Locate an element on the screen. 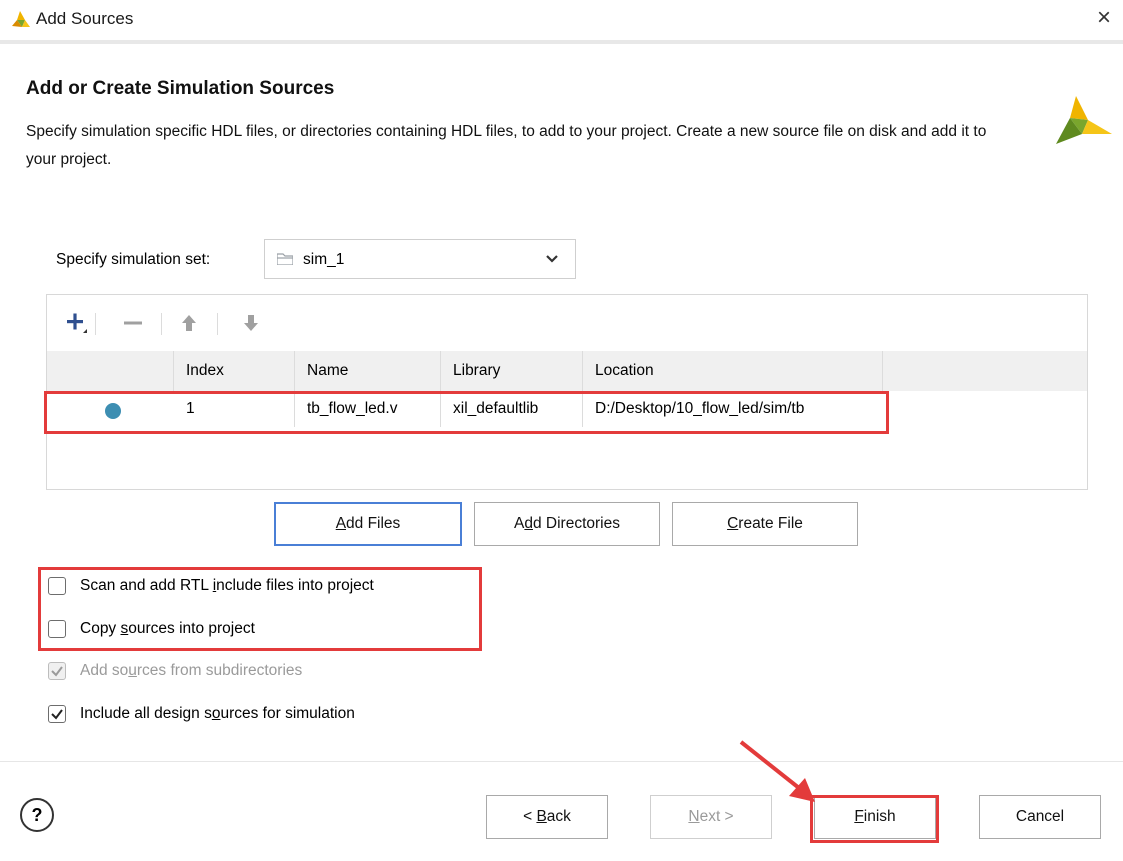  add-files-button: Add Files is located at coordinates (368, 524).